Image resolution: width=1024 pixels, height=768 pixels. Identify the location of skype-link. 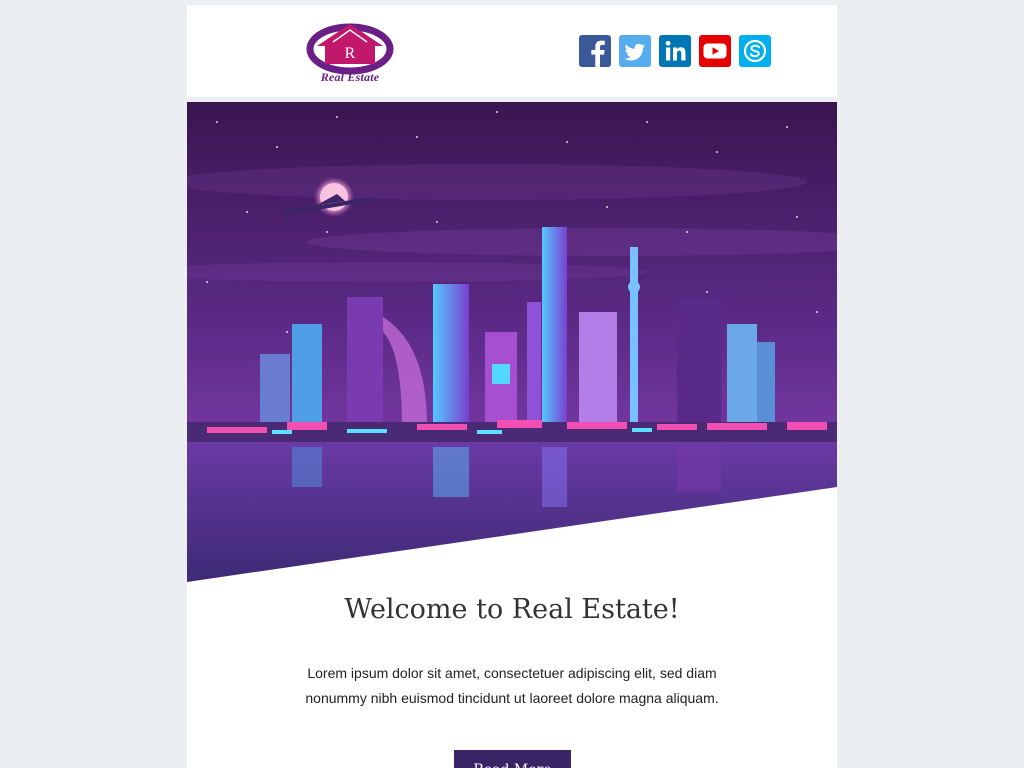
(755, 51).